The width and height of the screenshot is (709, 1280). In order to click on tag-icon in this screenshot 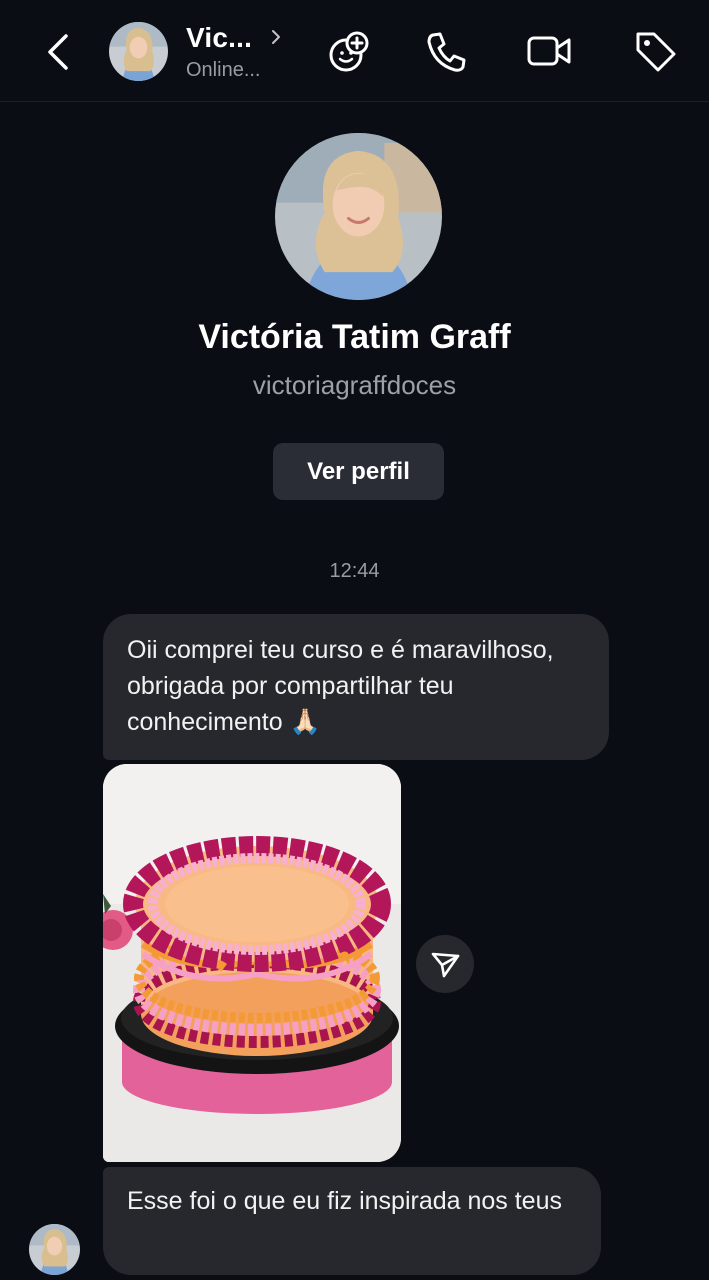, I will do `click(655, 51)`.